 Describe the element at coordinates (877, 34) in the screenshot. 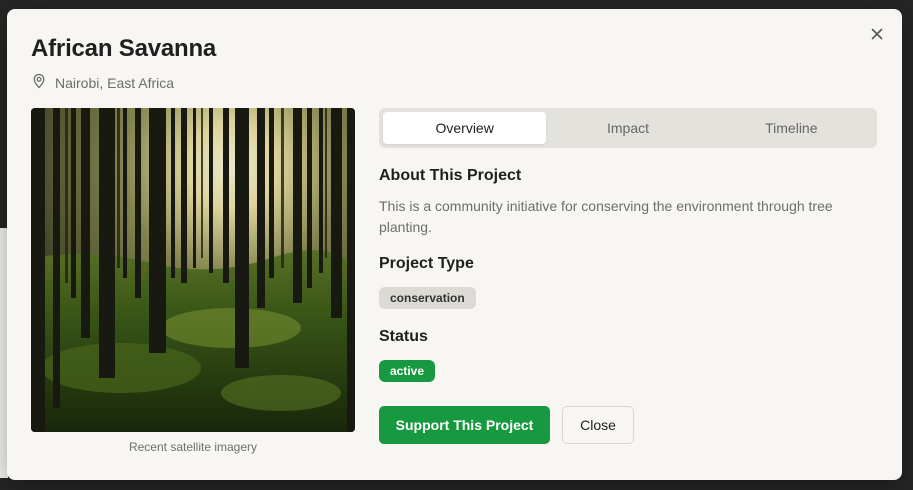

I see `close-icon` at that location.